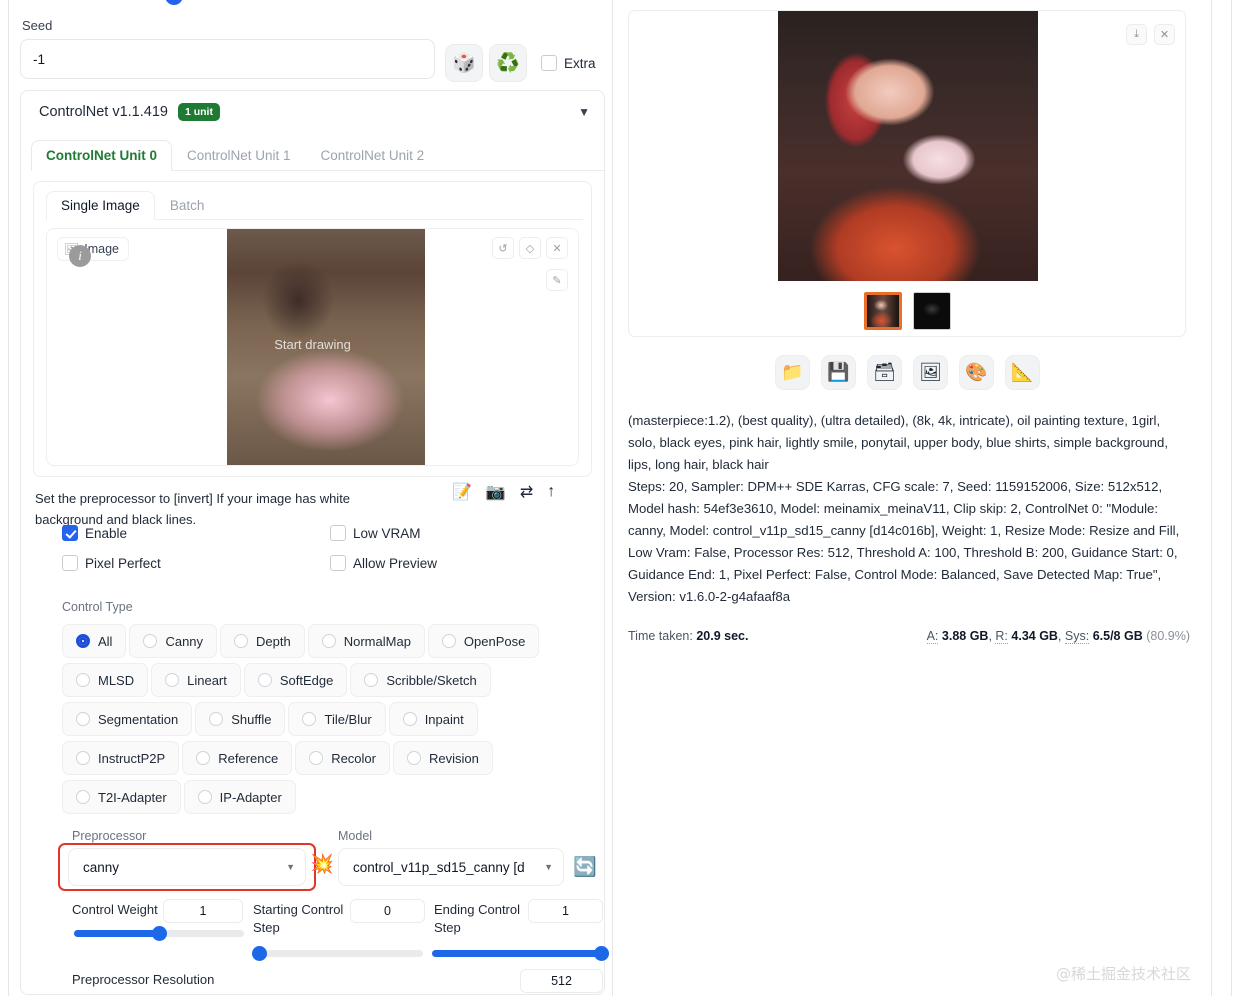 The height and width of the screenshot is (996, 1234). Describe the element at coordinates (884, 372) in the screenshot. I see `zip-icon: 🗃` at that location.